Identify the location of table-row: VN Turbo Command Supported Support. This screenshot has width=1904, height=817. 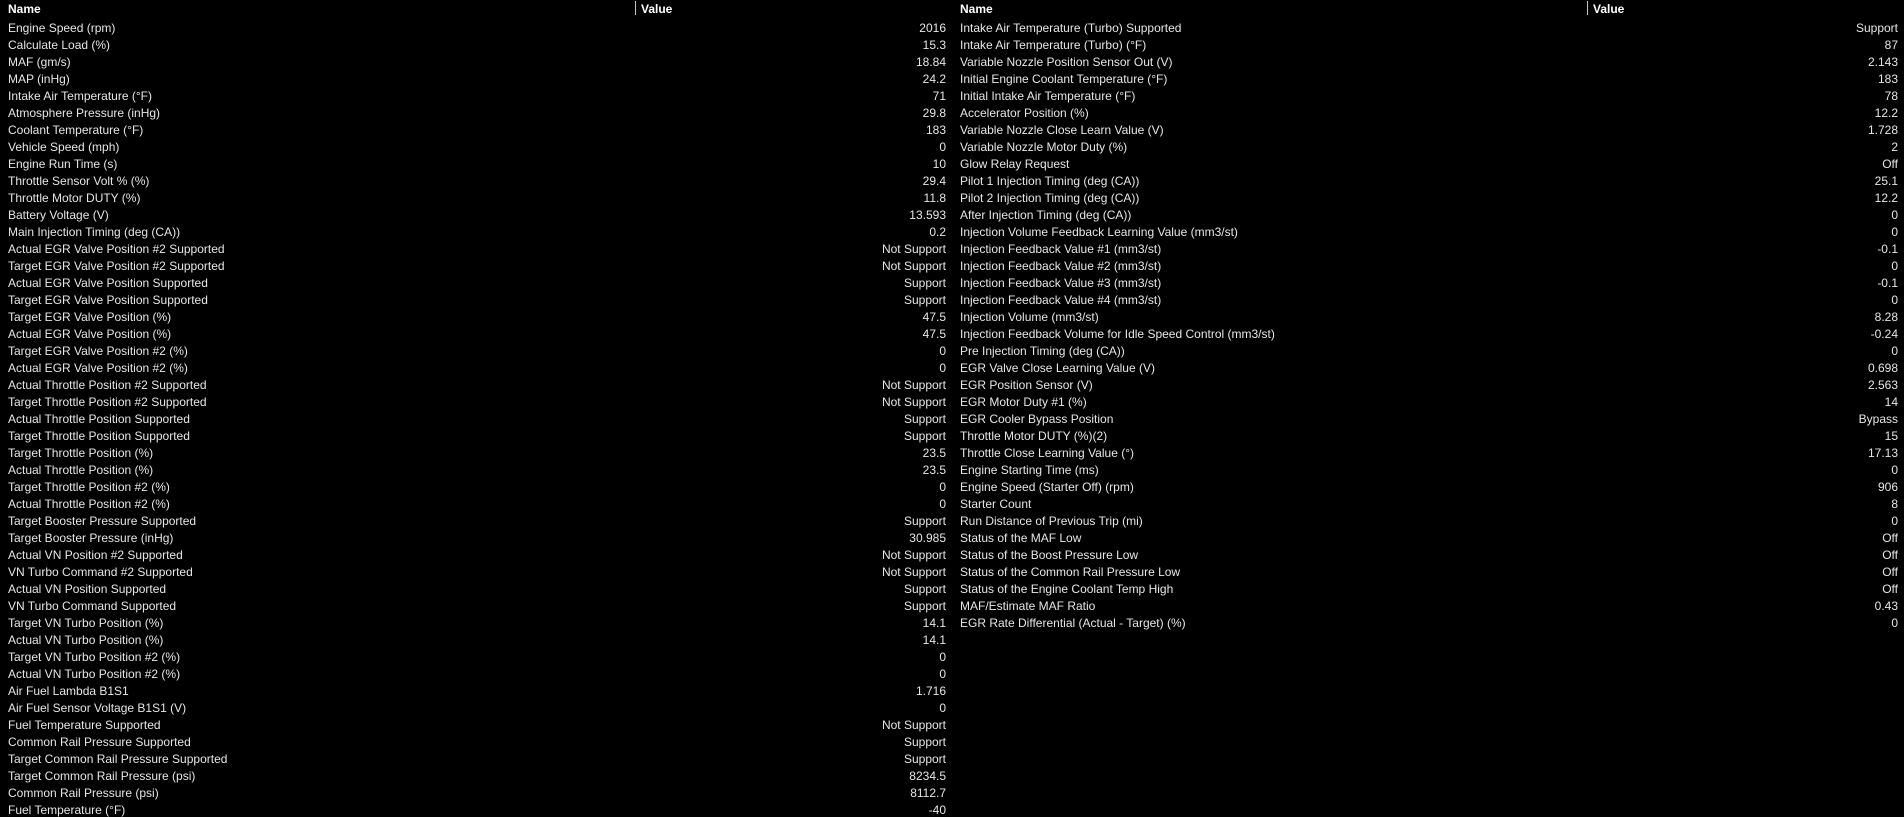
(476, 606).